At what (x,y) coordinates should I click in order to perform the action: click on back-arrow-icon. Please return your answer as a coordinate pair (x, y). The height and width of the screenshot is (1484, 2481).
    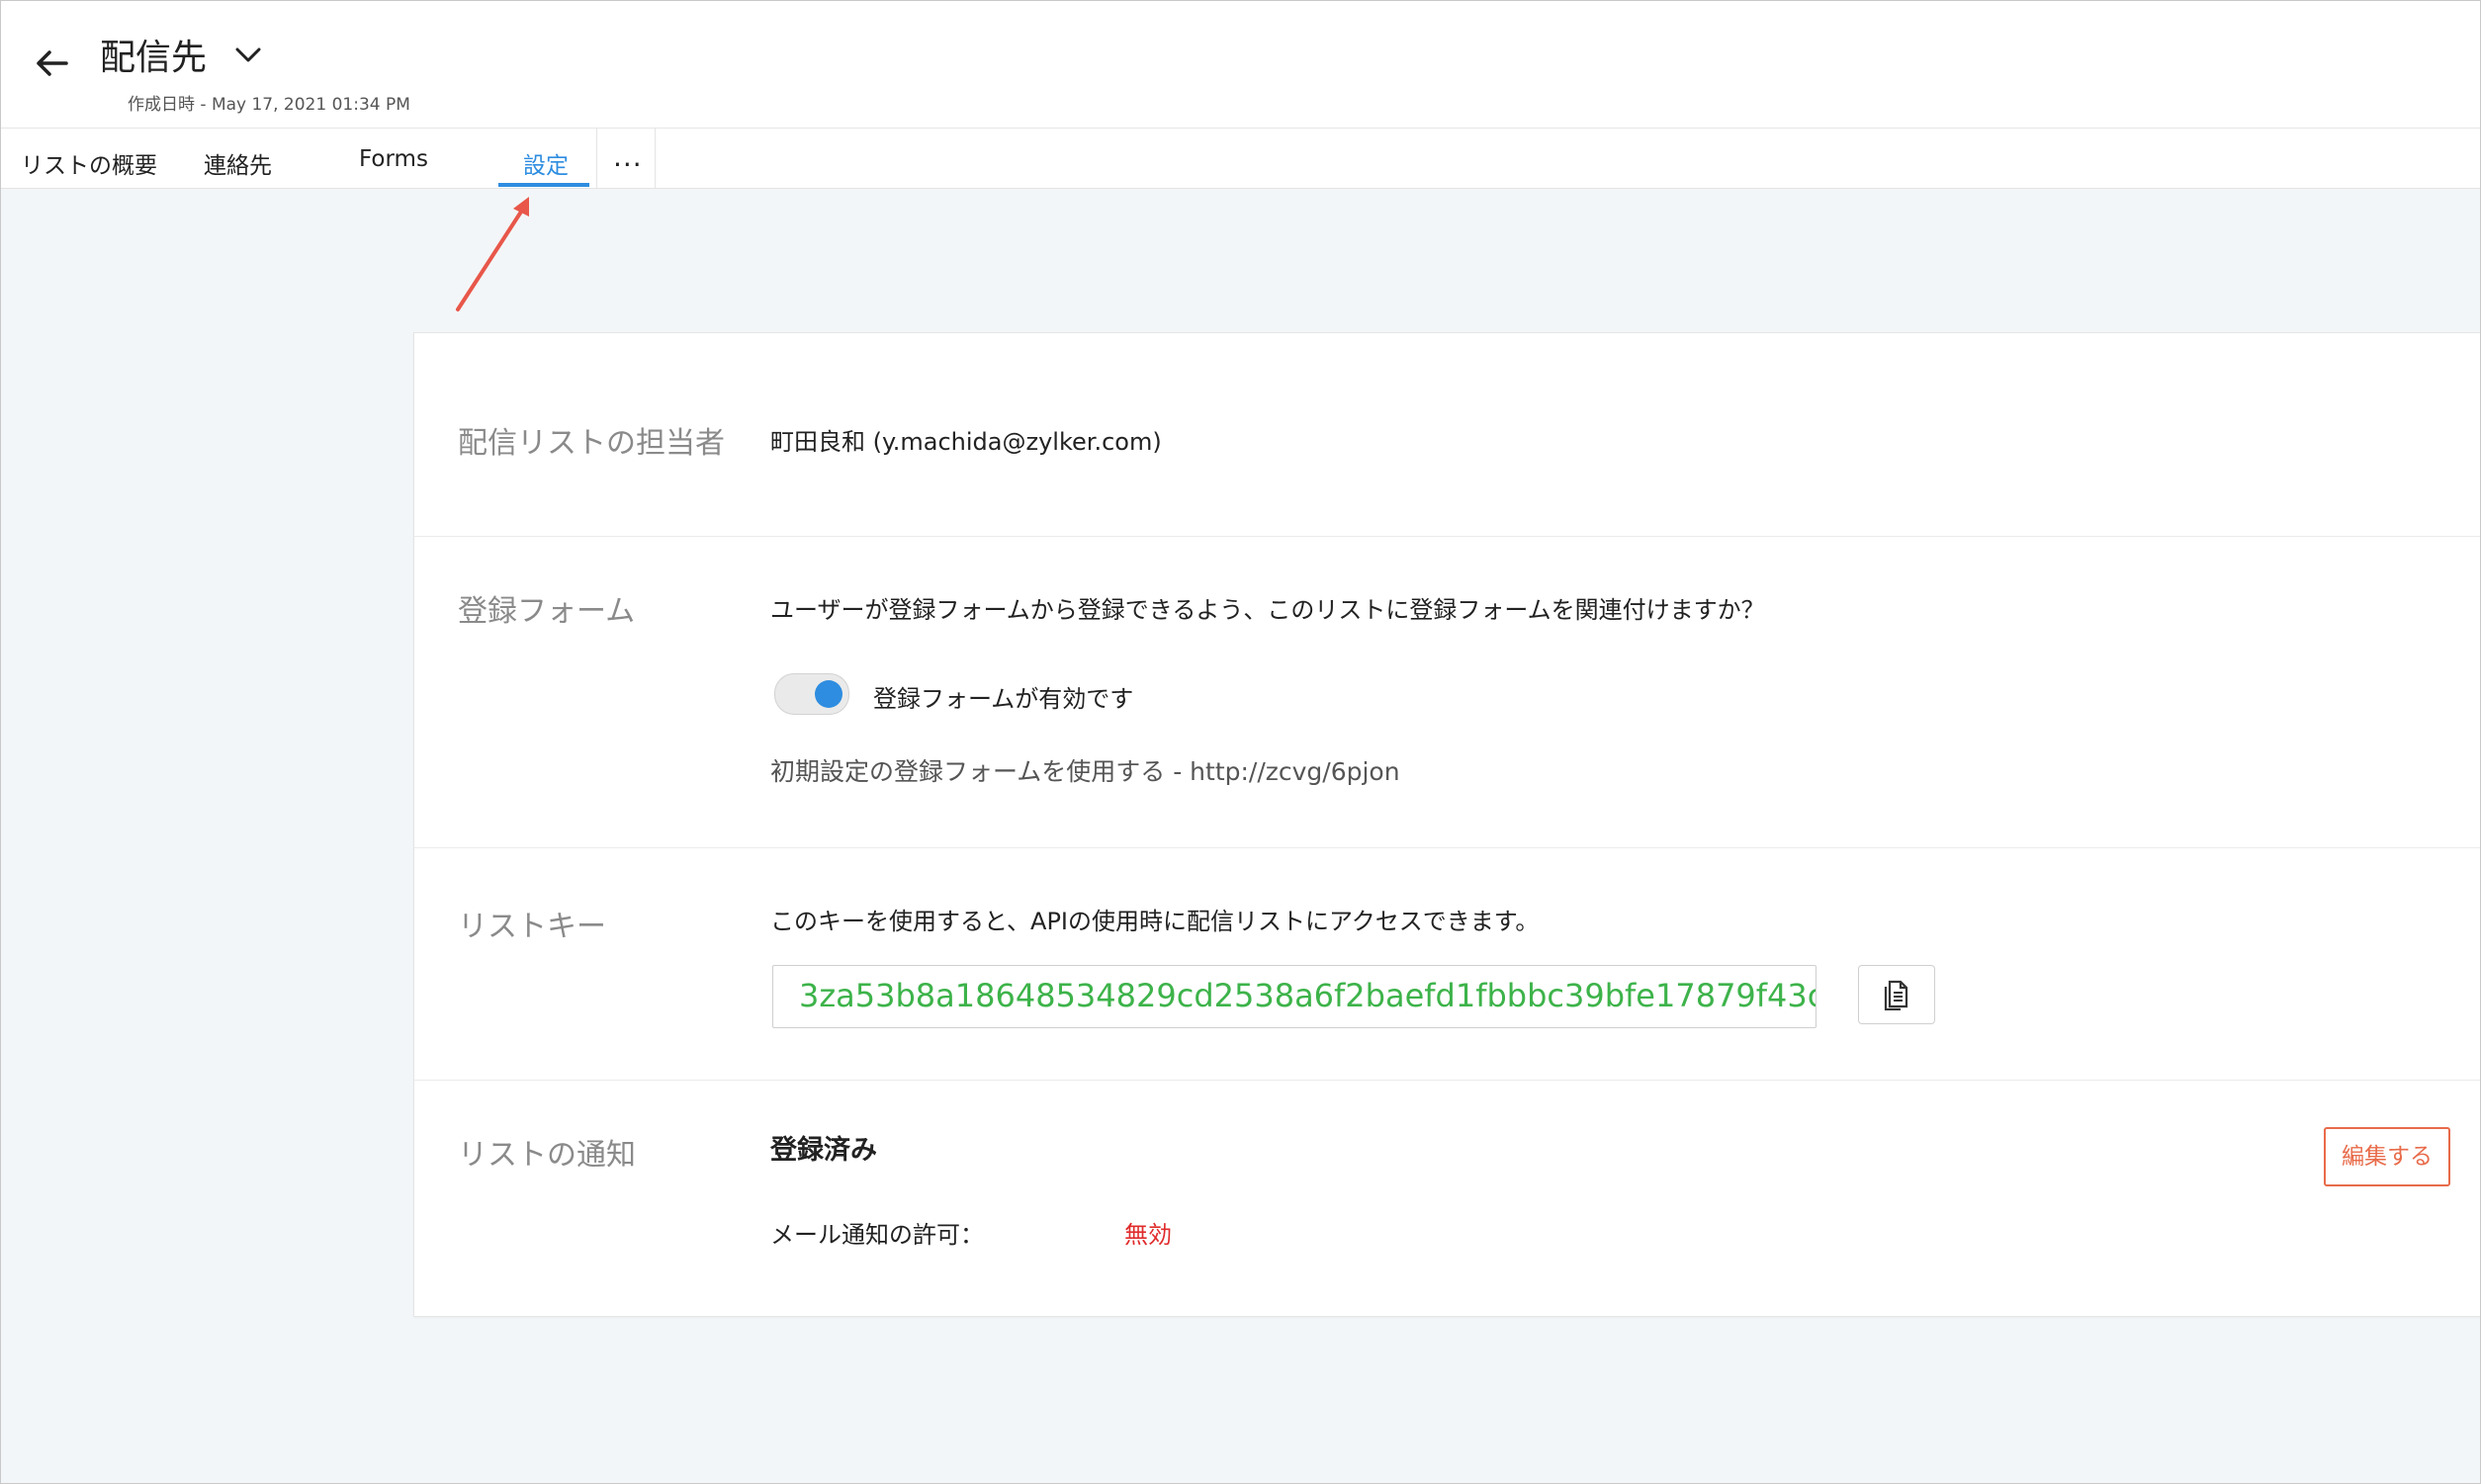
    Looking at the image, I should click on (52, 63).